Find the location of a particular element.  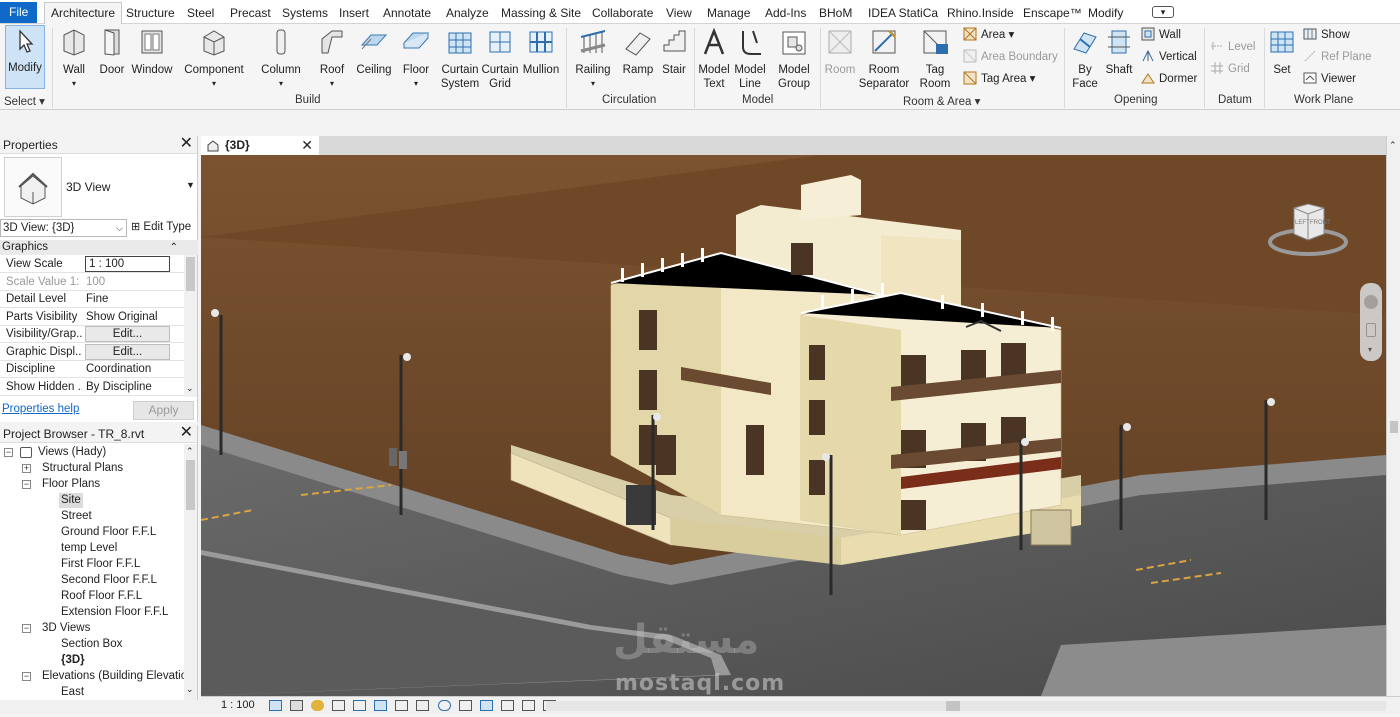

zoom-icon is located at coordinates (1371, 330).